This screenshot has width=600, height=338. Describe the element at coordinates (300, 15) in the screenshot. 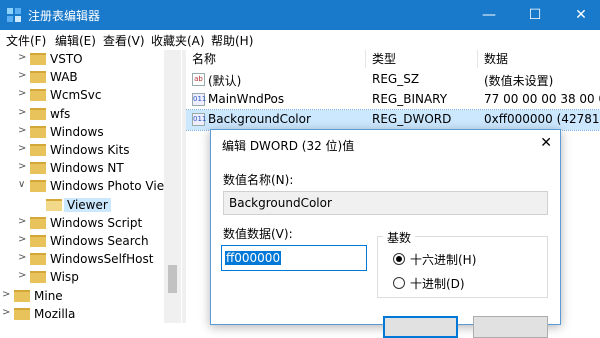

I see `title-bar: 注册表编辑器 — ☐ ✕` at that location.